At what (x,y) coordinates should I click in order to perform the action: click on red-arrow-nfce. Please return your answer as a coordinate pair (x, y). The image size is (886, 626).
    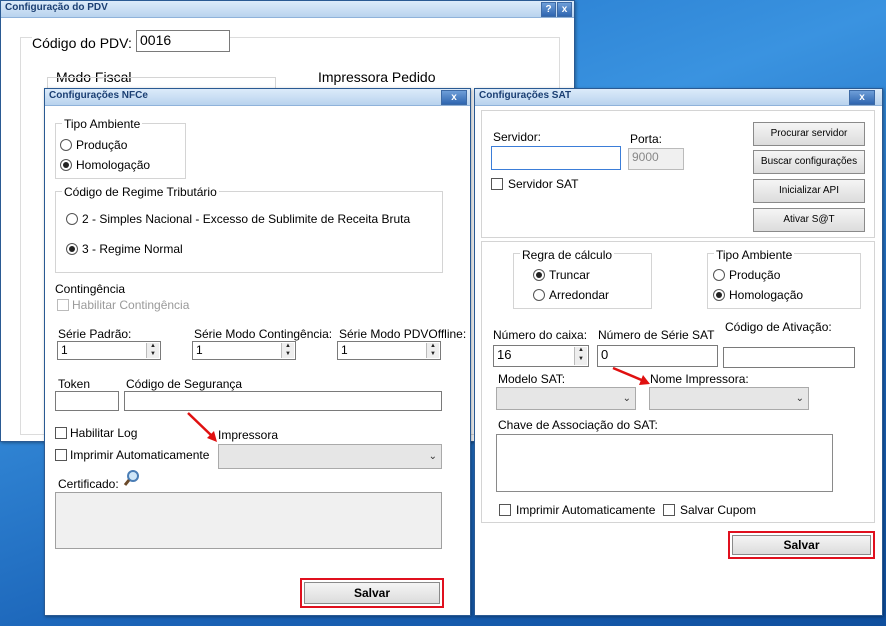
    Looking at the image, I should click on (202, 427).